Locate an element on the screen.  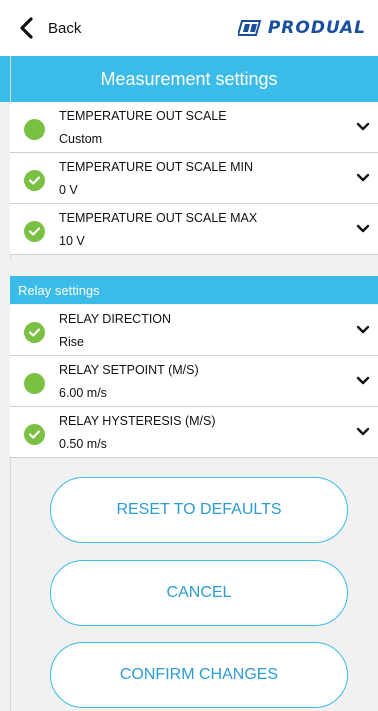
back-button: Back is located at coordinates (48, 28).